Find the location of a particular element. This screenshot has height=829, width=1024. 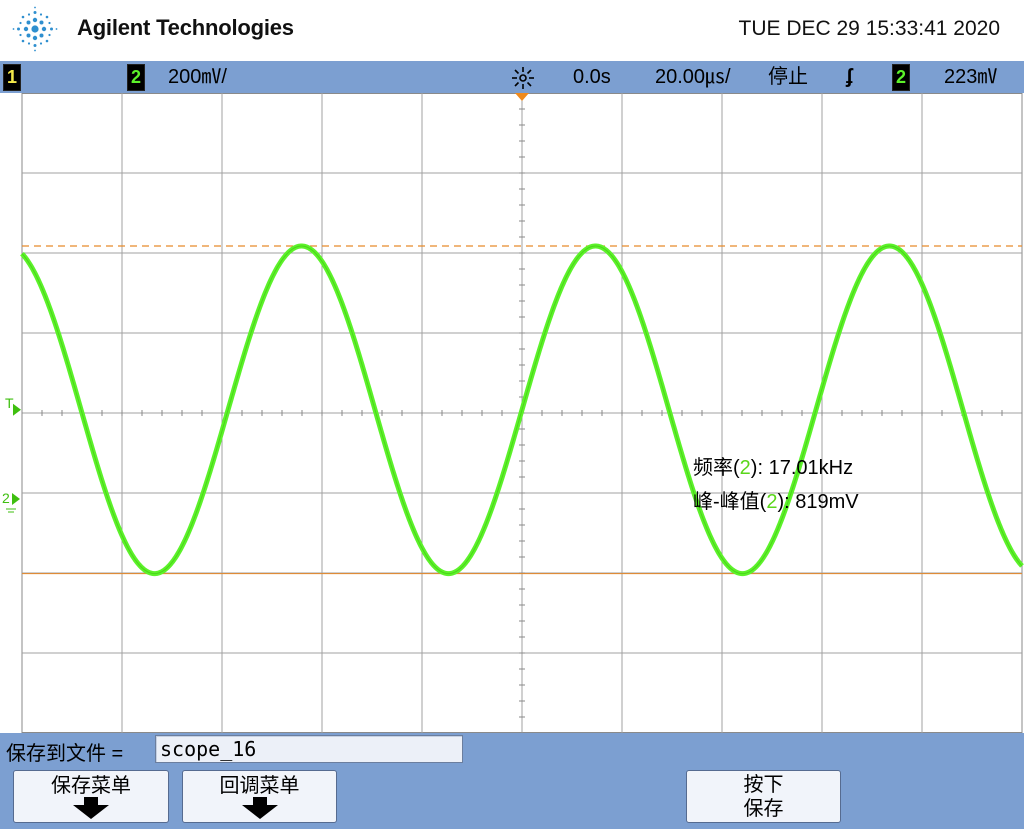

press-line-2: 保存 is located at coordinates (763, 809).